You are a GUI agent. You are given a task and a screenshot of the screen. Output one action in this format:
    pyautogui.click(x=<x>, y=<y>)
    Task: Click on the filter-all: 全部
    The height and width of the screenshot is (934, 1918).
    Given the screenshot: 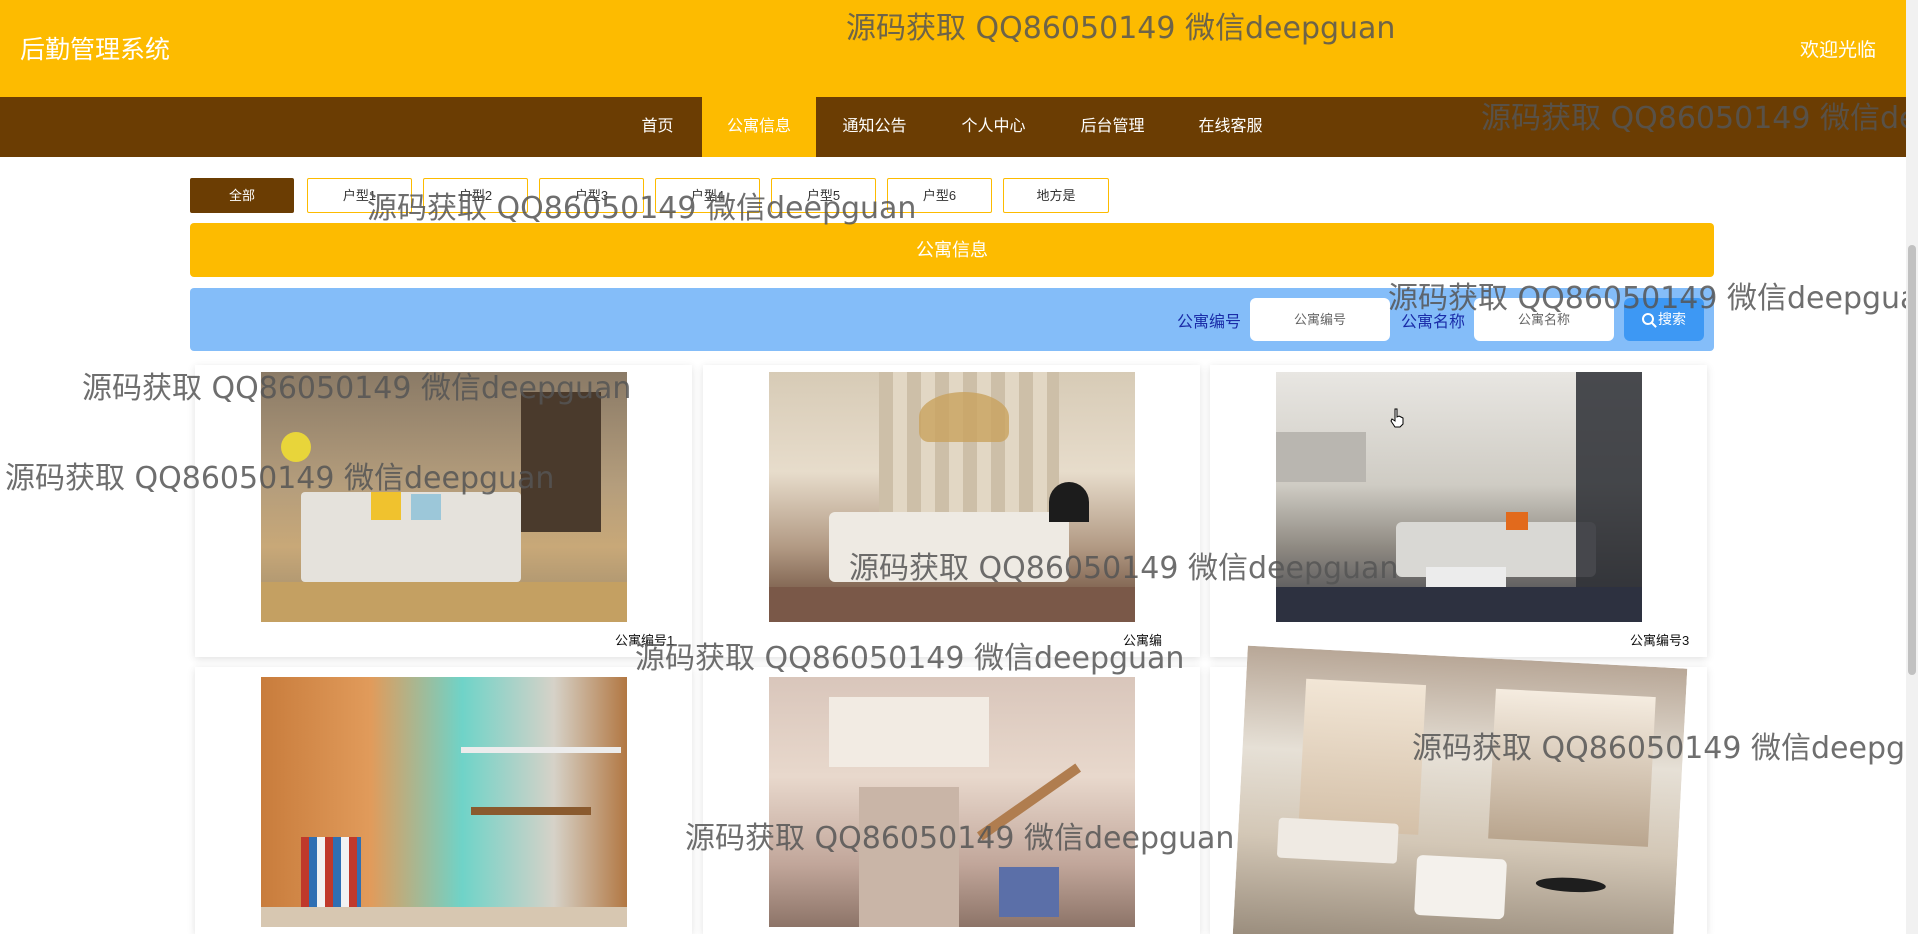 What is the action you would take?
    pyautogui.click(x=242, y=195)
    